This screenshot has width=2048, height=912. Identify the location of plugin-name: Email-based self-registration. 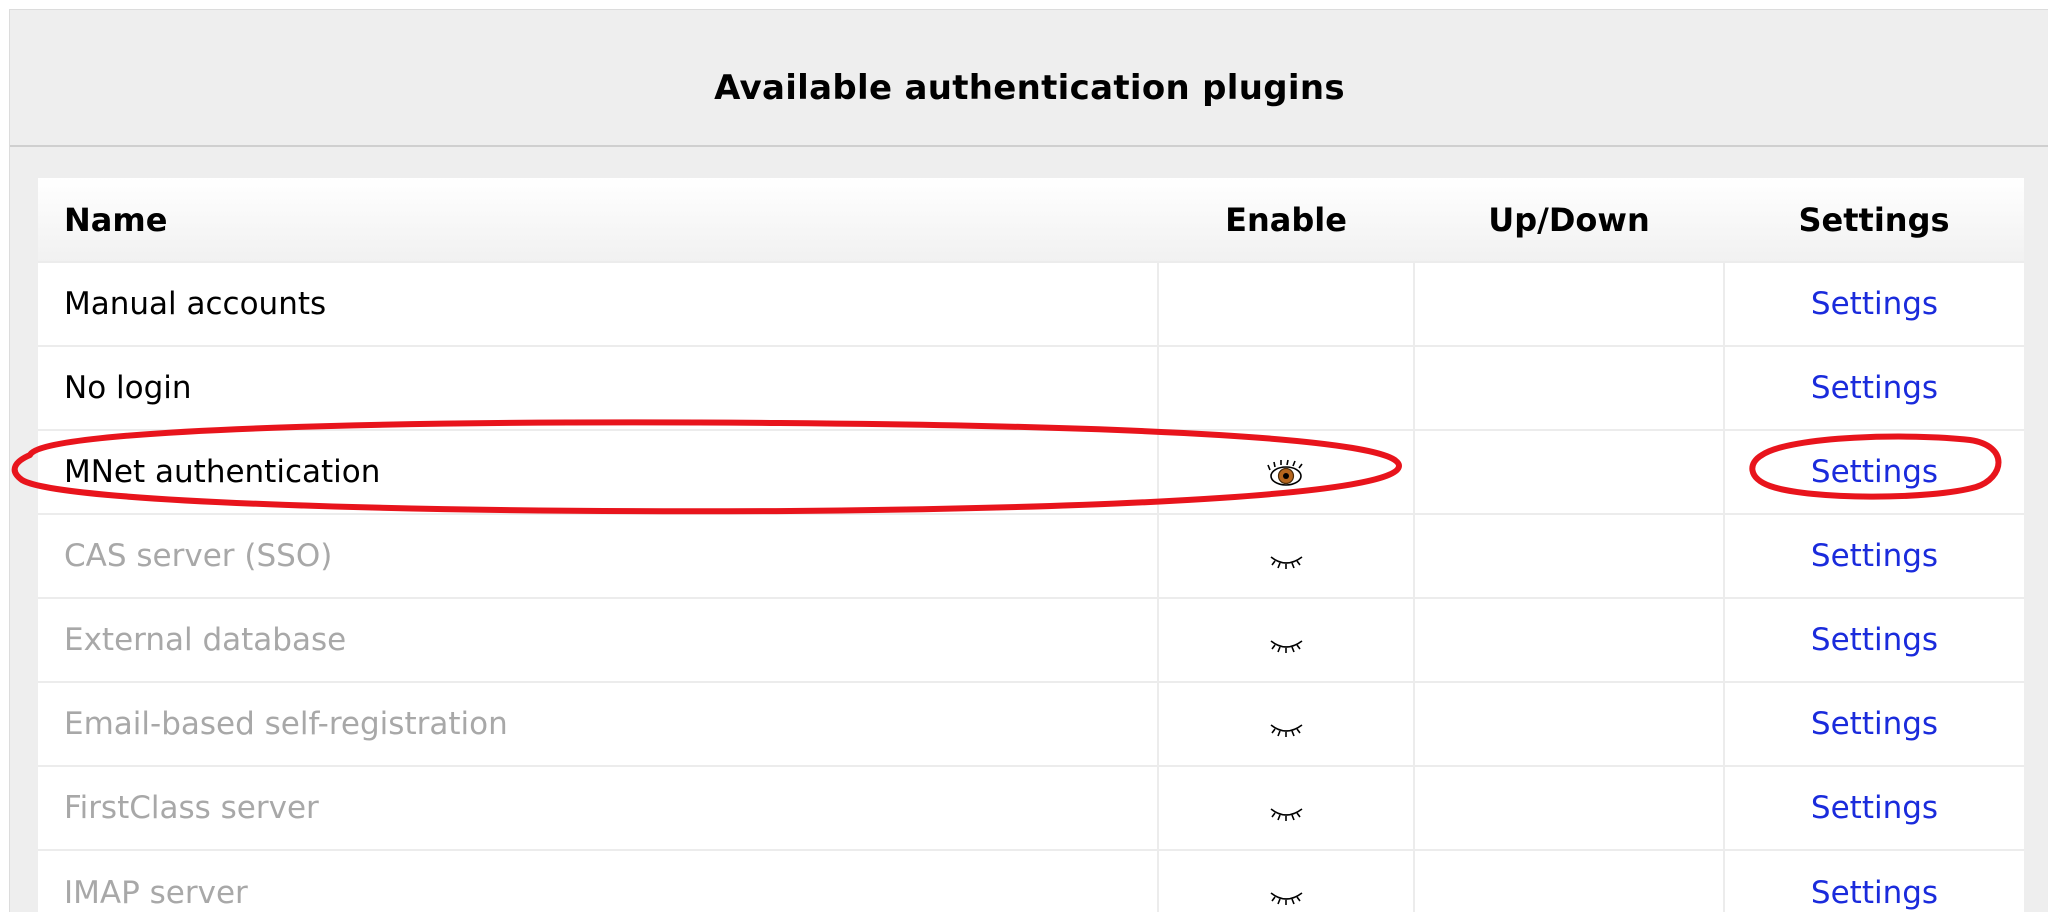
(598, 723).